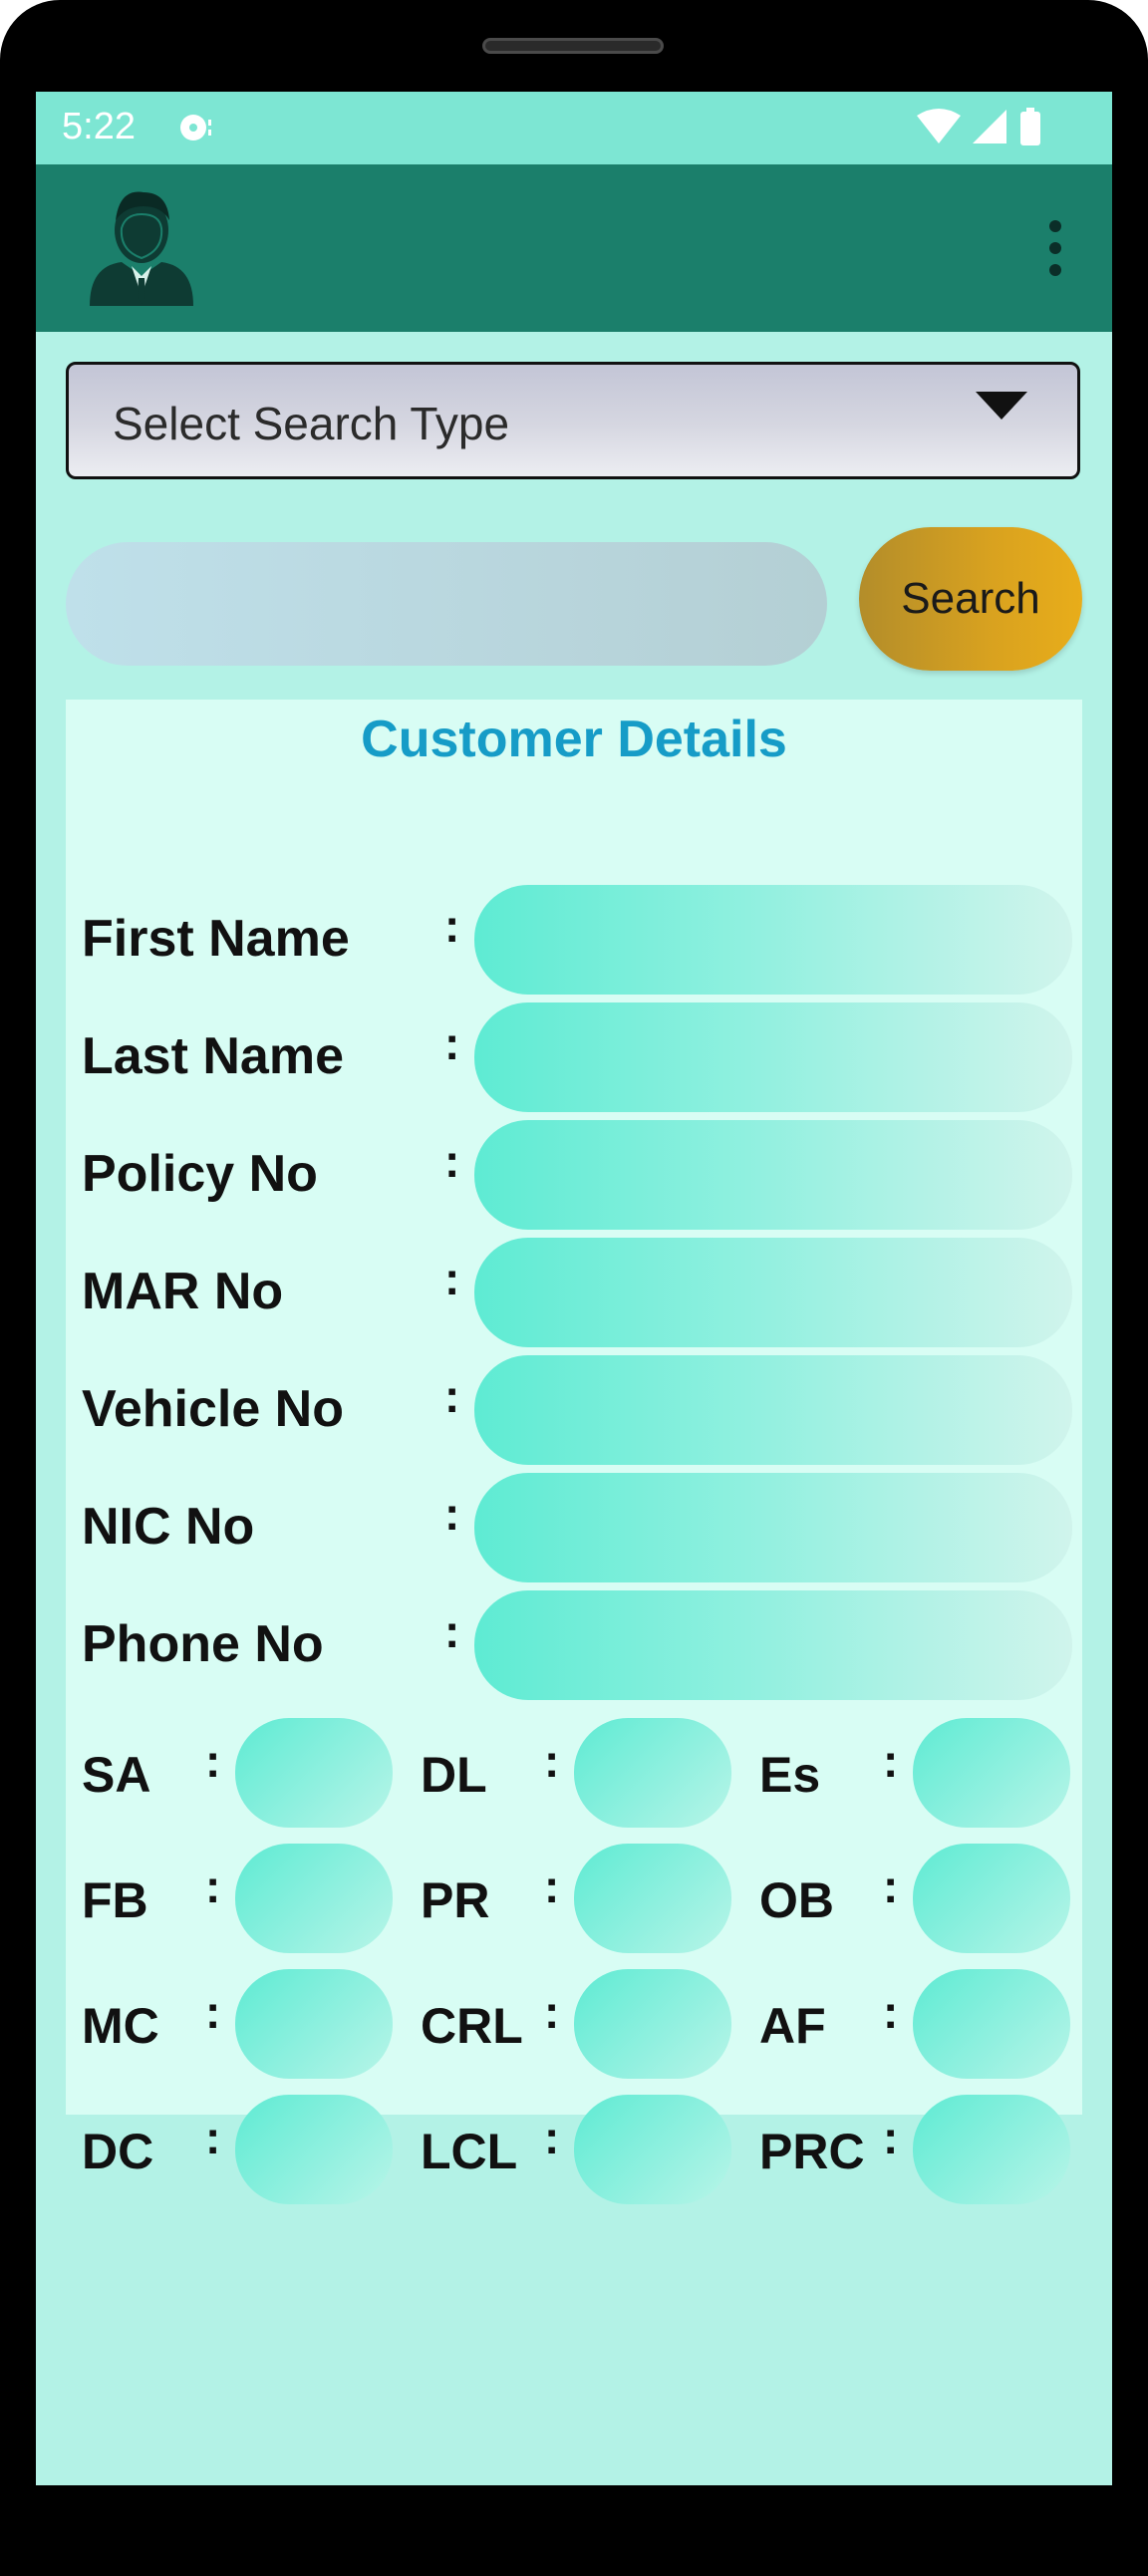 The image size is (1148, 2576). I want to click on field-row-phone-no: Phone No :, so click(574, 1645).